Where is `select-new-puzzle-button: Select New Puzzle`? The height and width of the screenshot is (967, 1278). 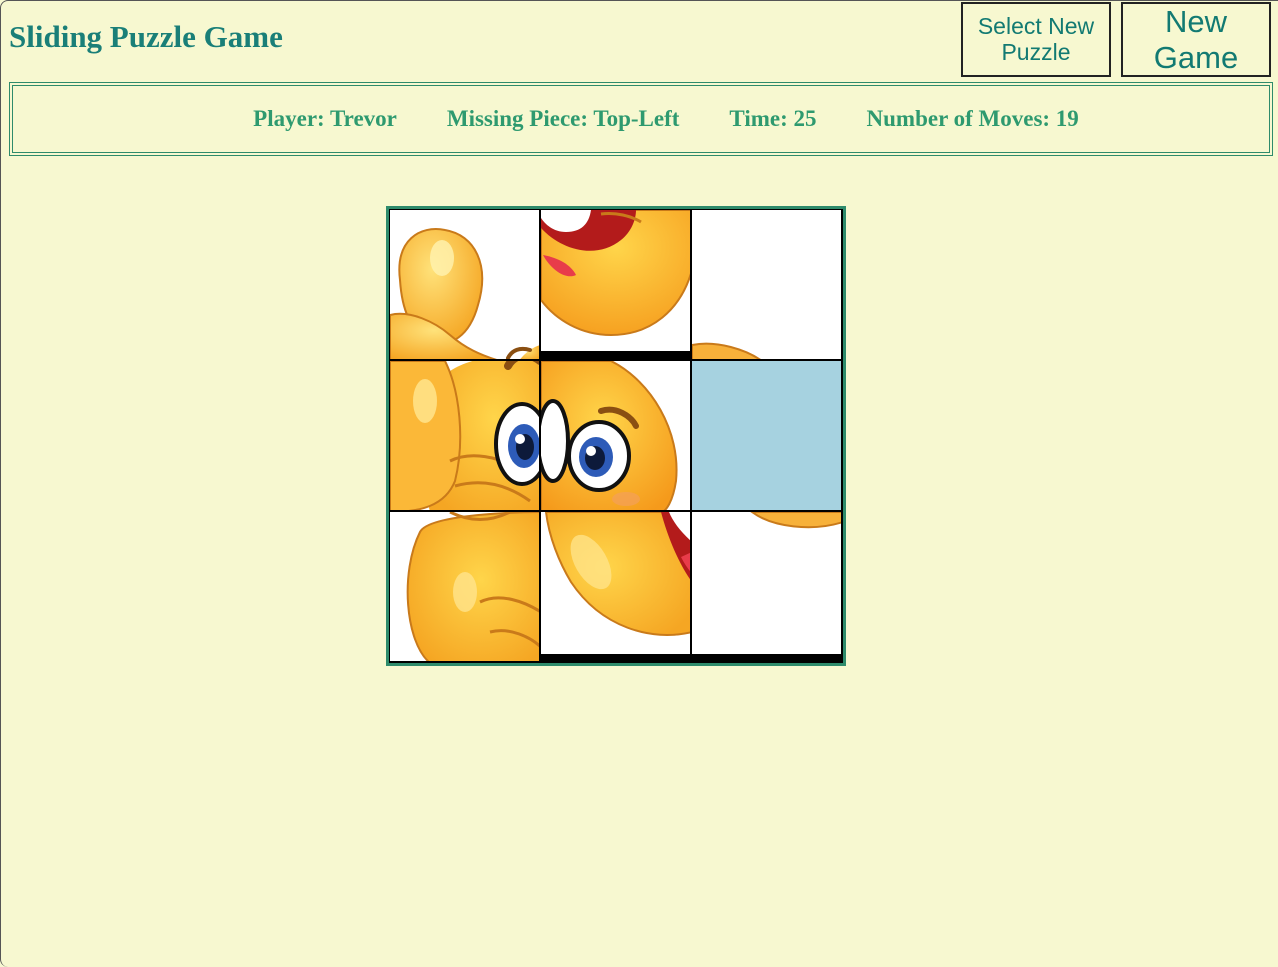 select-new-puzzle-button: Select New Puzzle is located at coordinates (1036, 39).